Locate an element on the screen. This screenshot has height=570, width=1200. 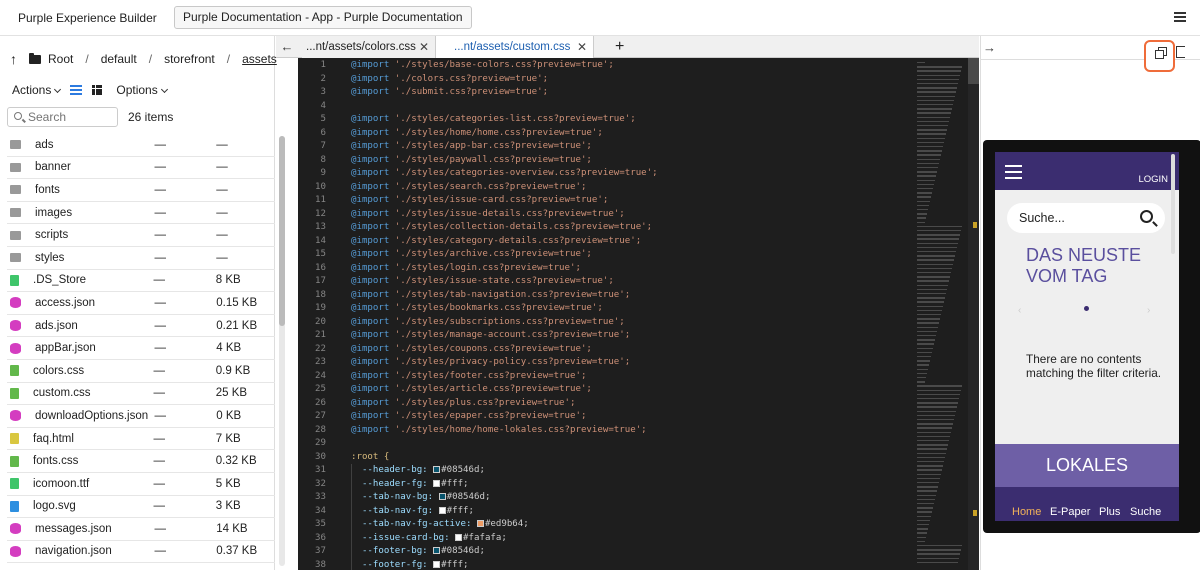
file-name: faq.html is located at coordinates (53, 438).